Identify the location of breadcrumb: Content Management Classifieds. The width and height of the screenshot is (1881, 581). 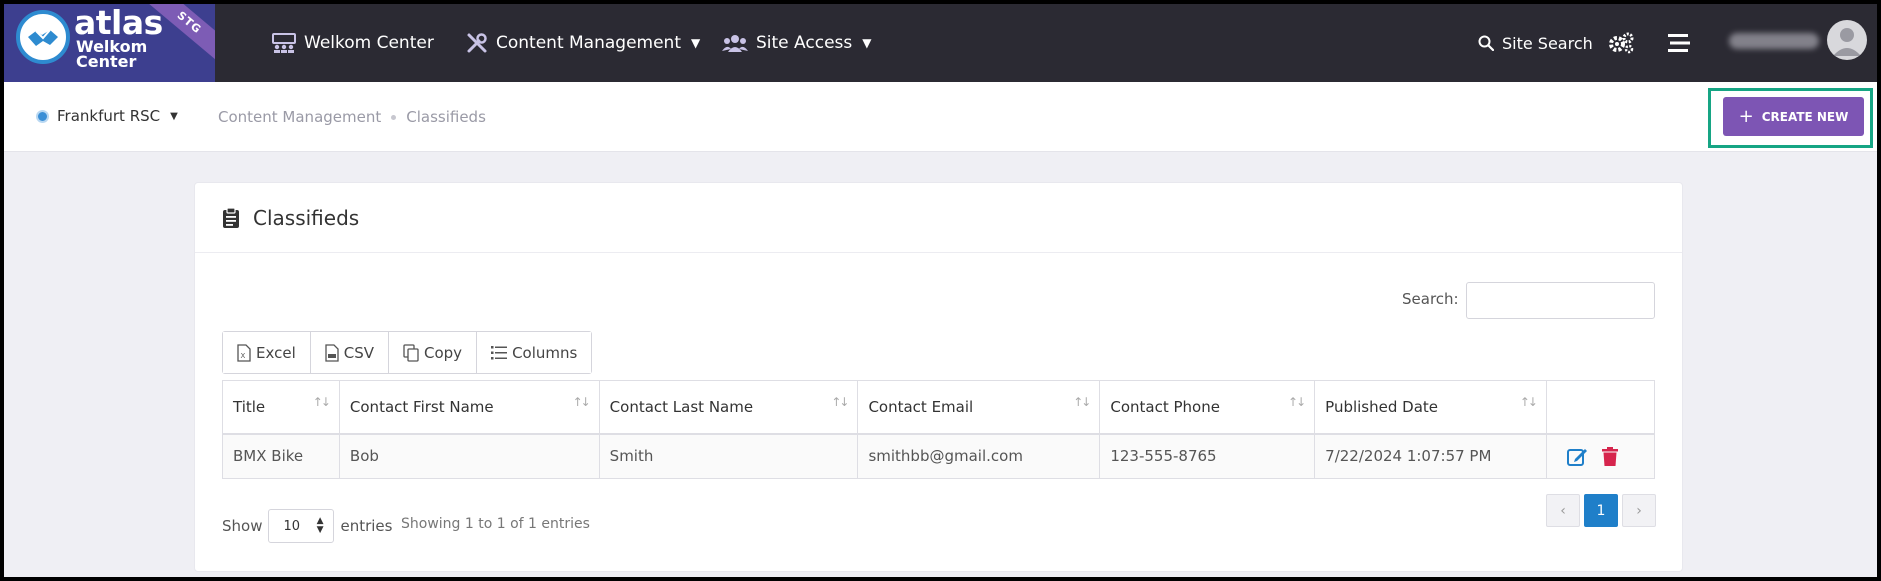
(352, 117).